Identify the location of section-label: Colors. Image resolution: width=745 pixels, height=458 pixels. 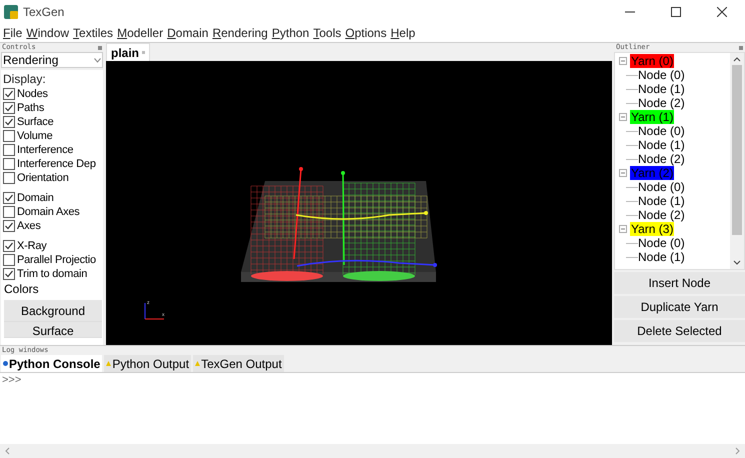
(22, 289).